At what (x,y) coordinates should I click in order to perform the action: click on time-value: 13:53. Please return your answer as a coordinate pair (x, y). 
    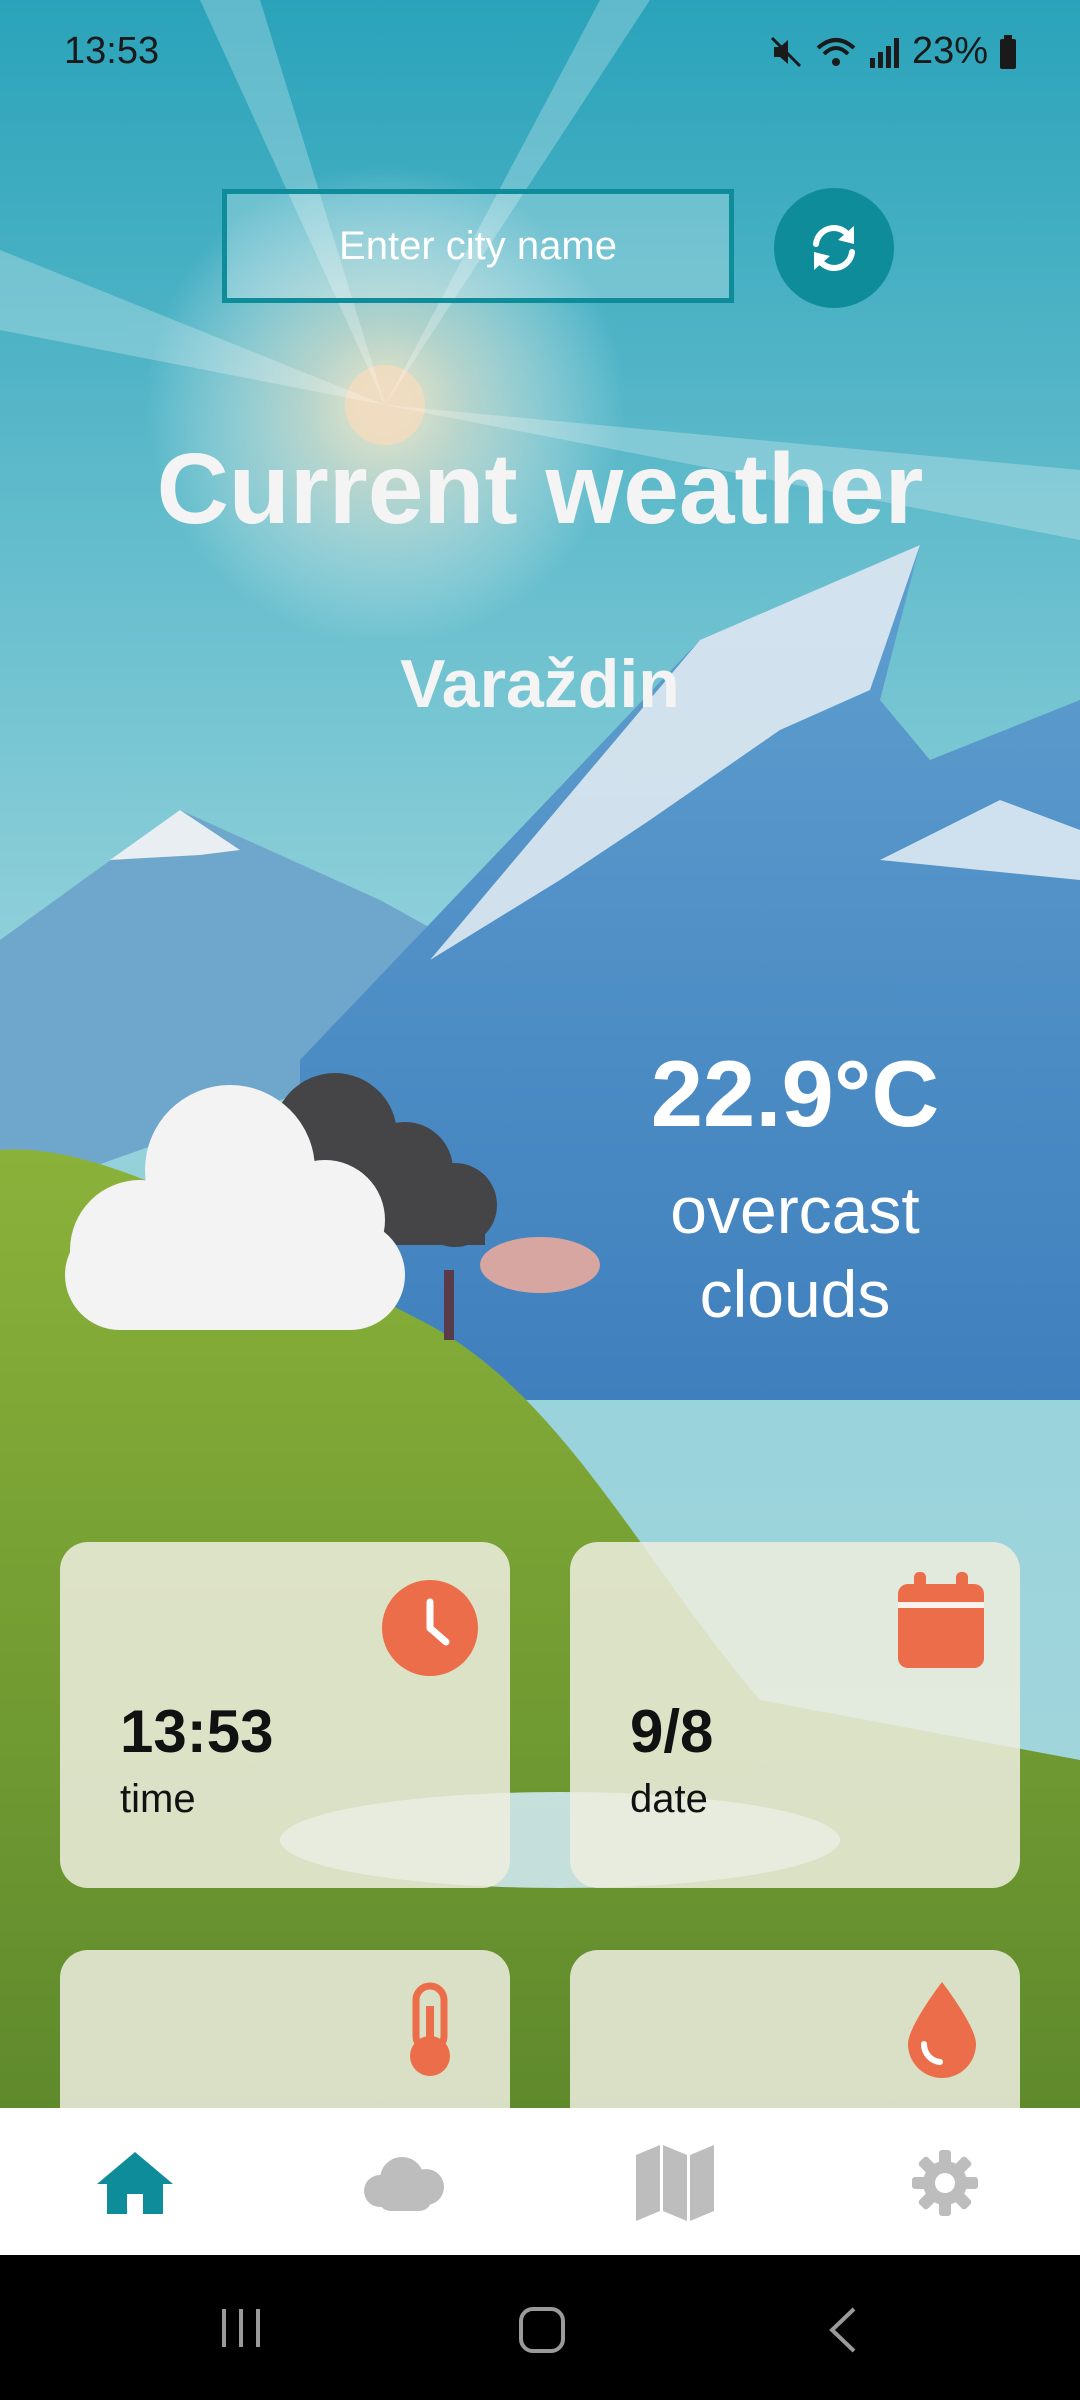
    Looking at the image, I should click on (197, 1731).